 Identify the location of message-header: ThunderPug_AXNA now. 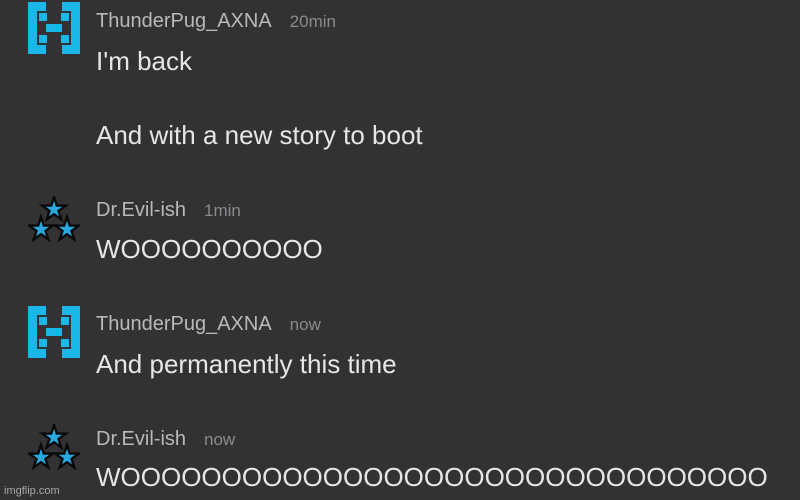
(208, 324).